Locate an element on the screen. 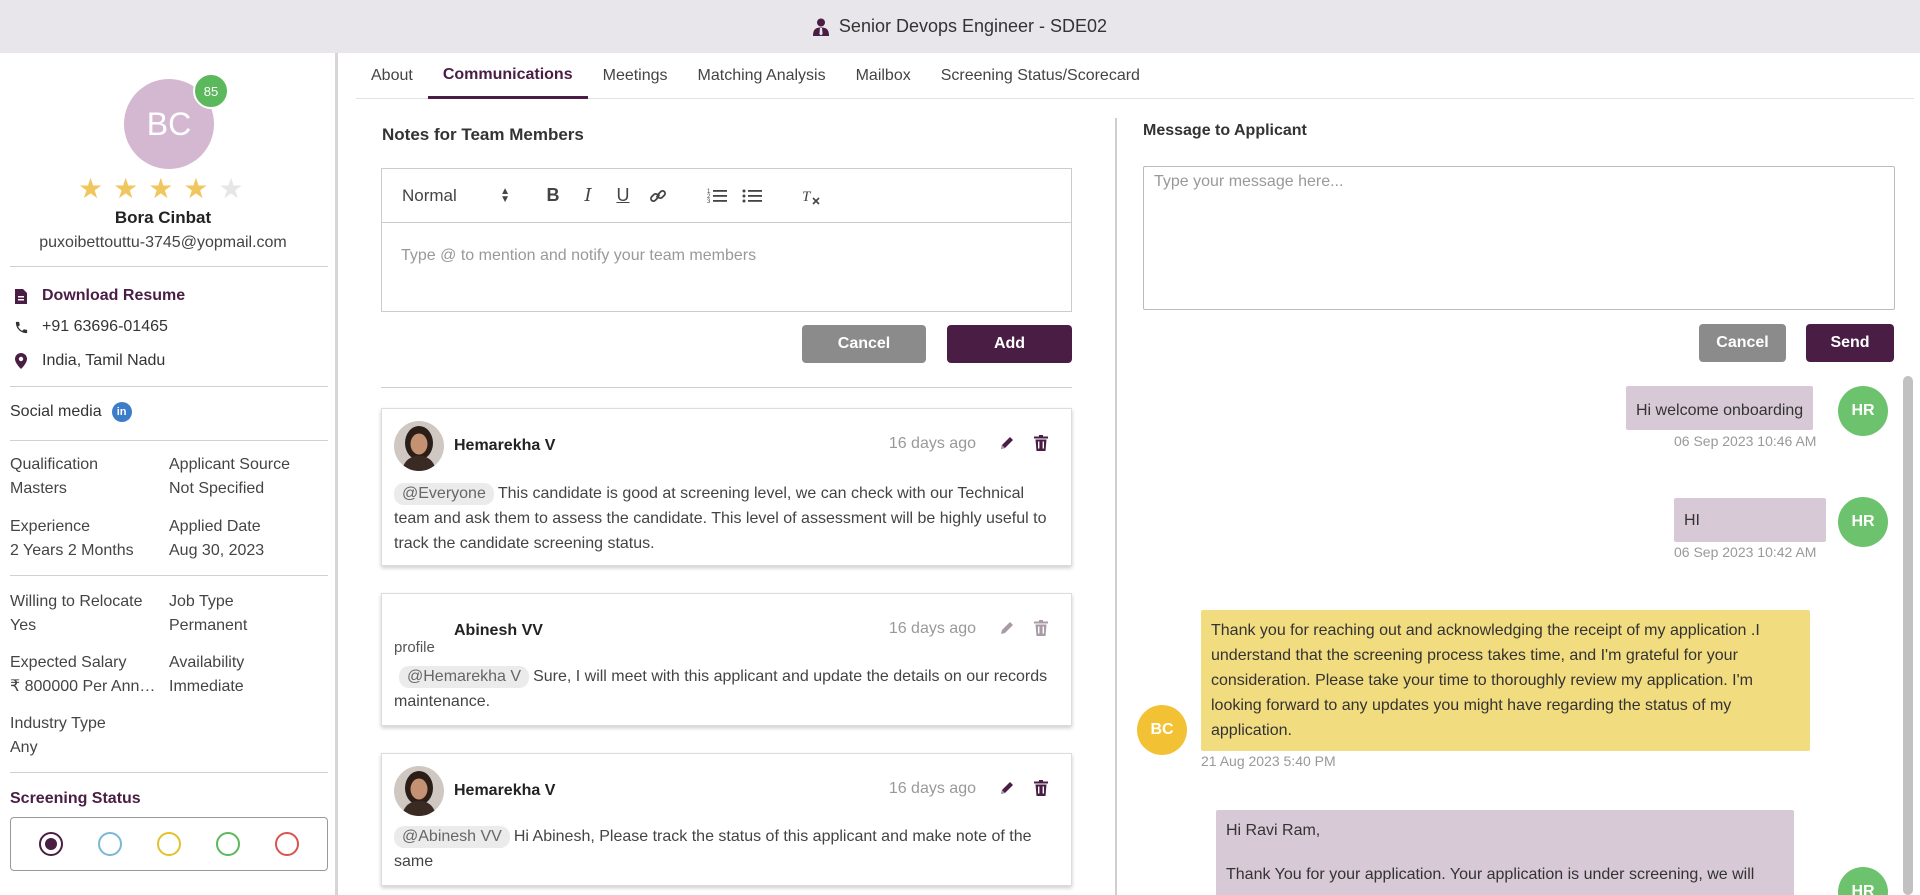 This screenshot has height=895, width=1920. screening-status-options is located at coordinates (169, 844).